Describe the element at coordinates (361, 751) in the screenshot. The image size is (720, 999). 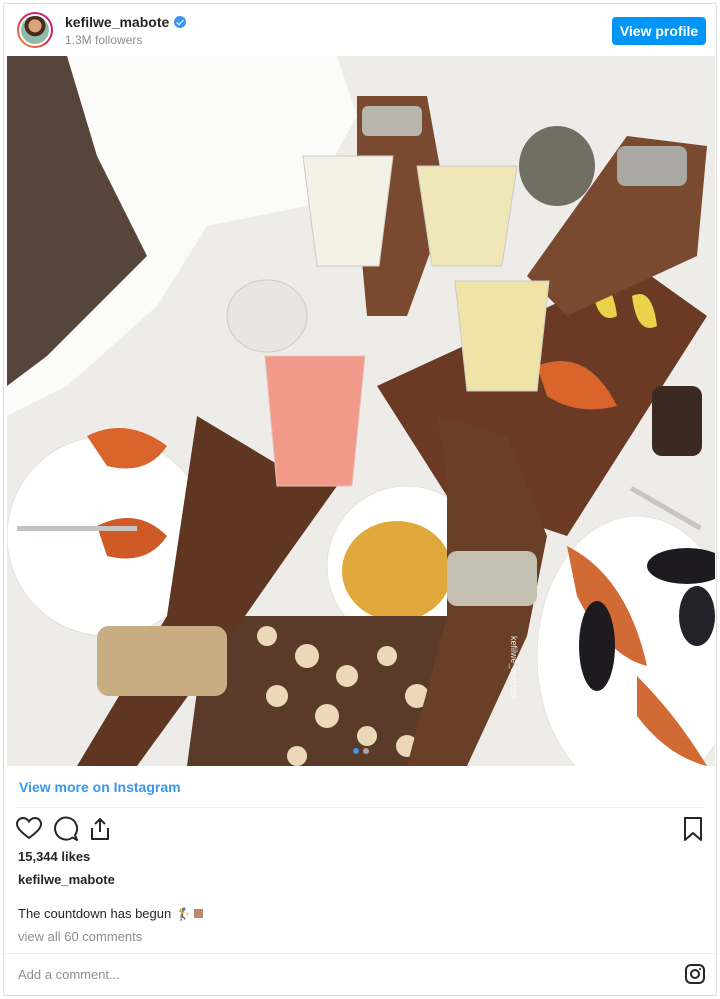
I see `carousel-indicator` at that location.